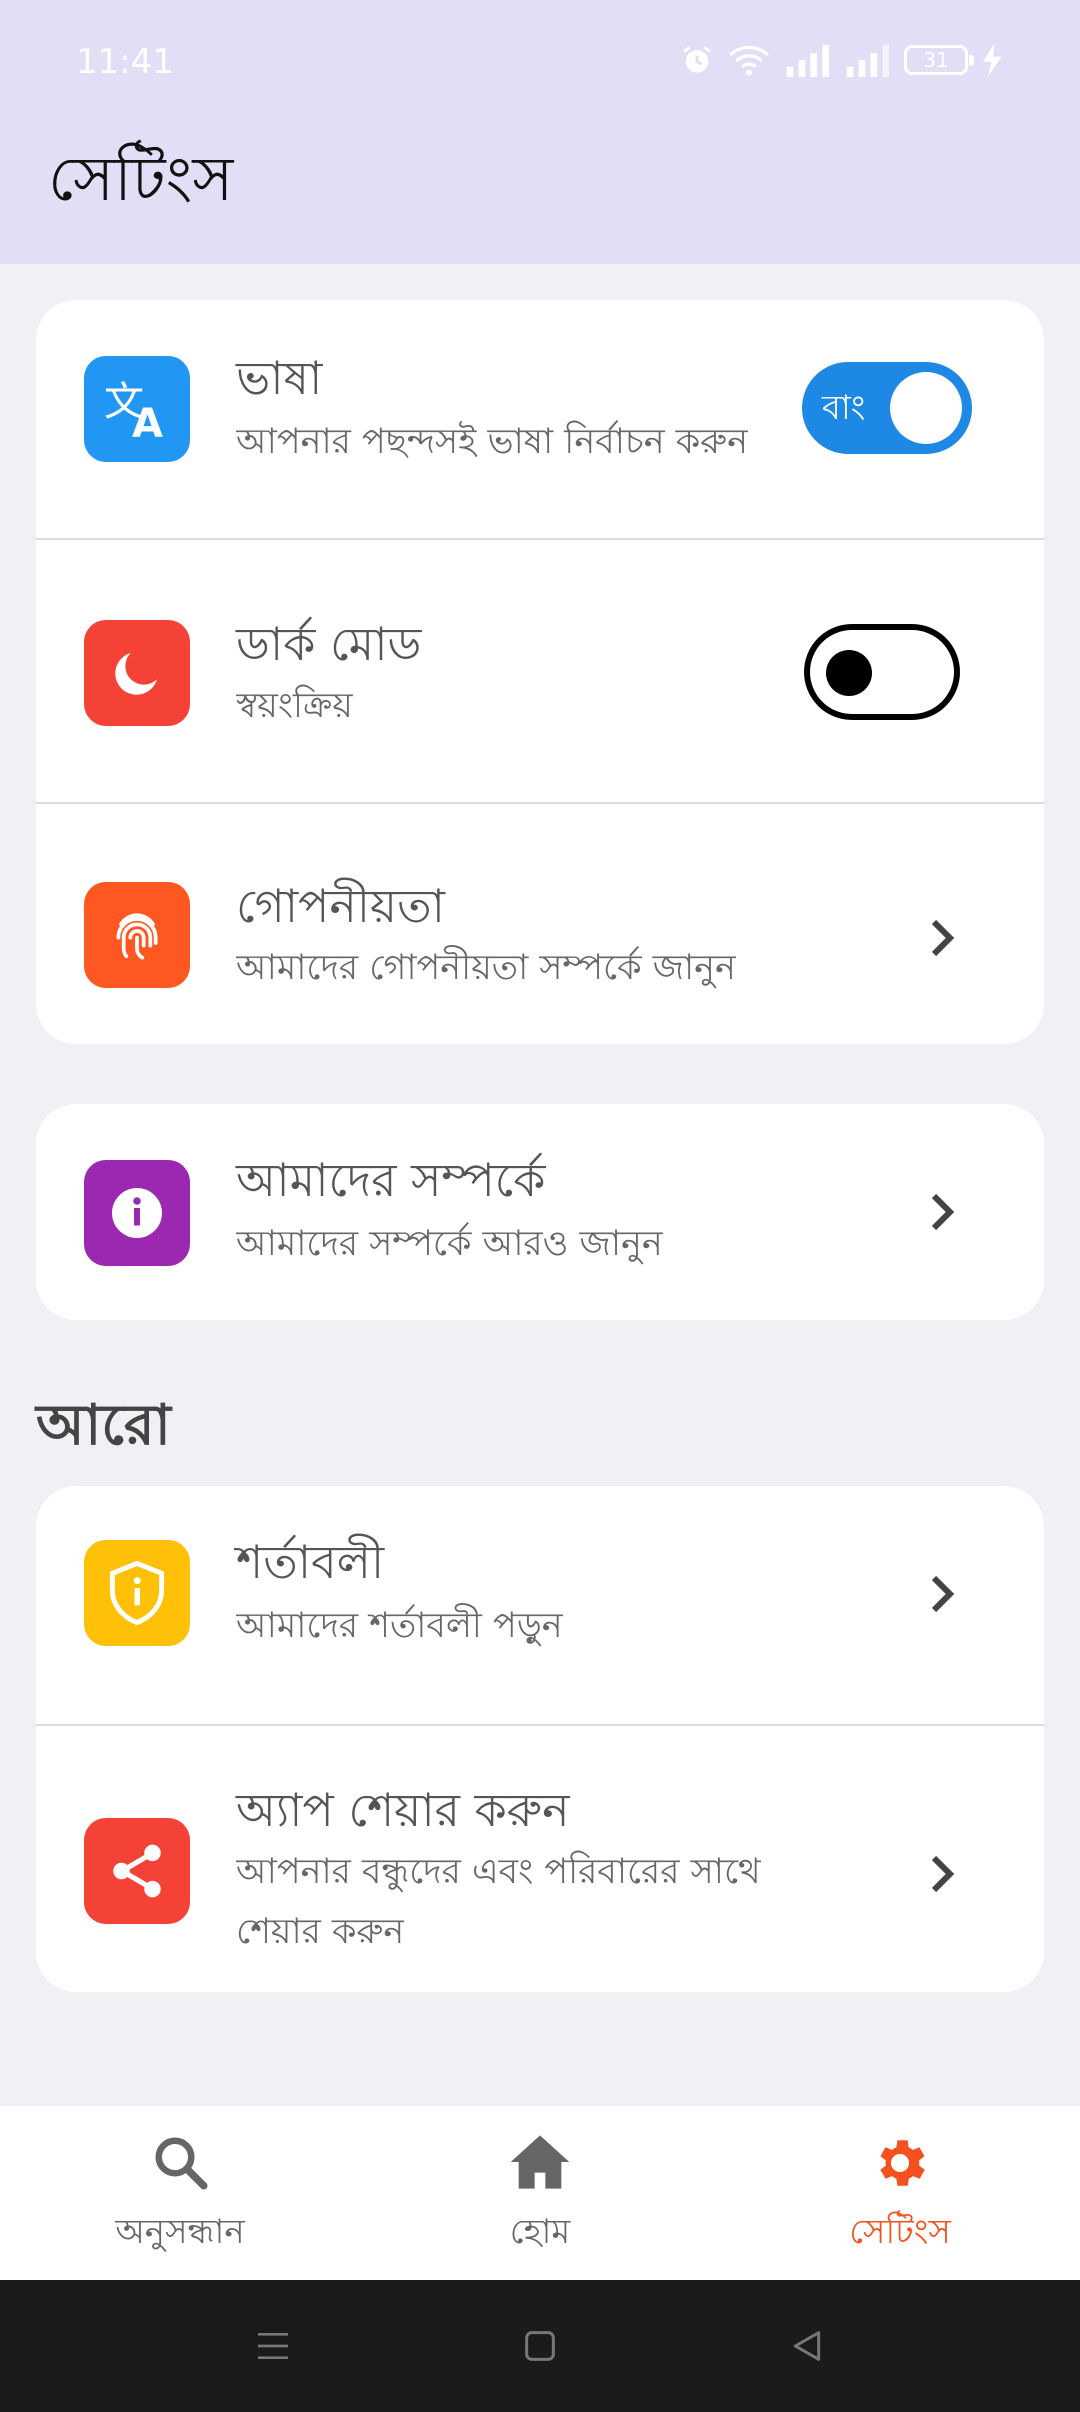 The height and width of the screenshot is (2412, 1080). I want to click on translate-icon: 文 A, so click(137, 409).